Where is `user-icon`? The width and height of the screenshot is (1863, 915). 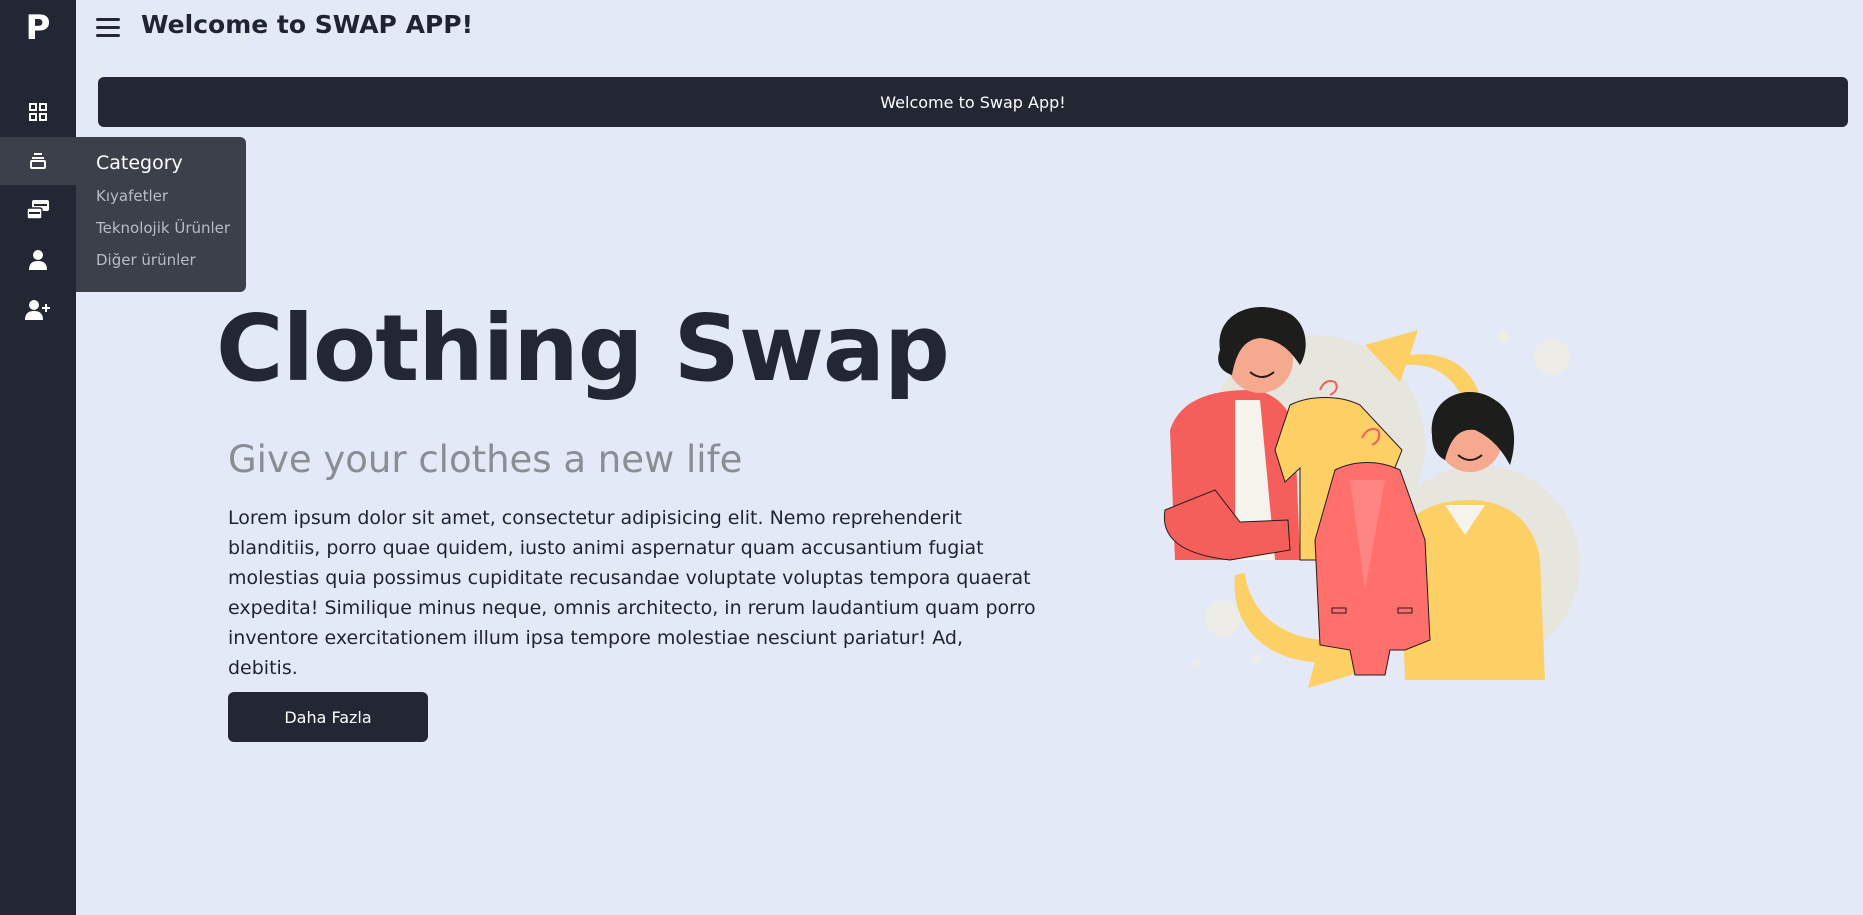 user-icon is located at coordinates (38, 260).